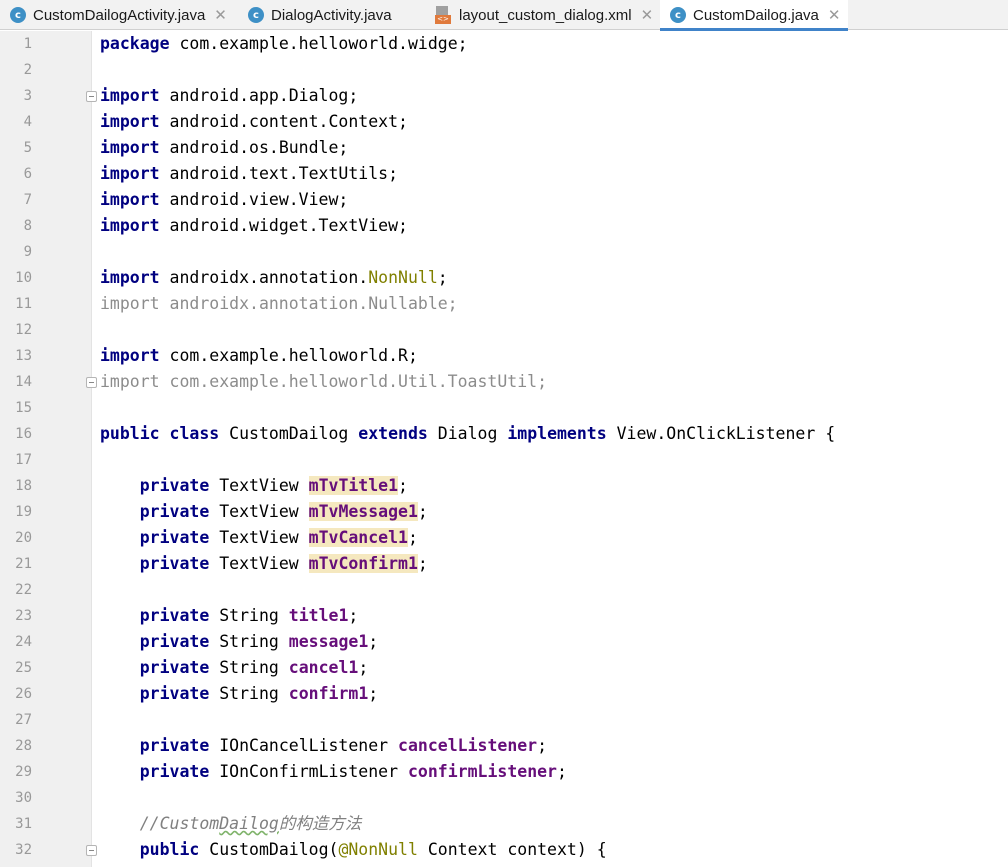  Describe the element at coordinates (264, 512) in the screenshot. I see `code-line: private TextView mTvMessage1;` at that location.